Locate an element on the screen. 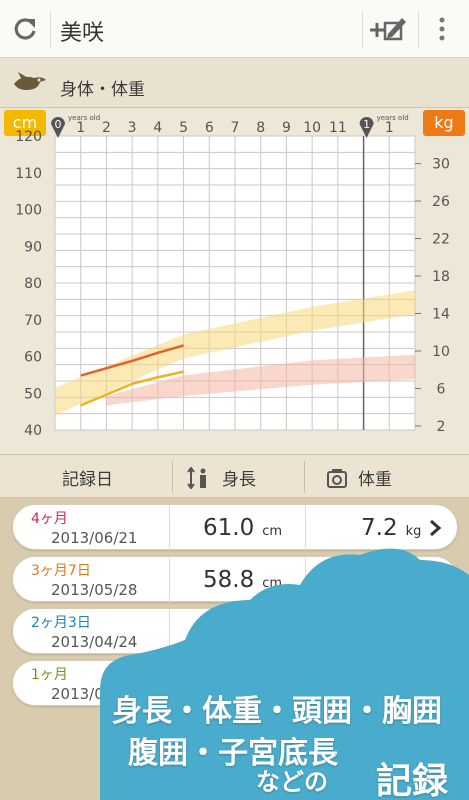  y-right-tick-label: 18 is located at coordinates (441, 277).